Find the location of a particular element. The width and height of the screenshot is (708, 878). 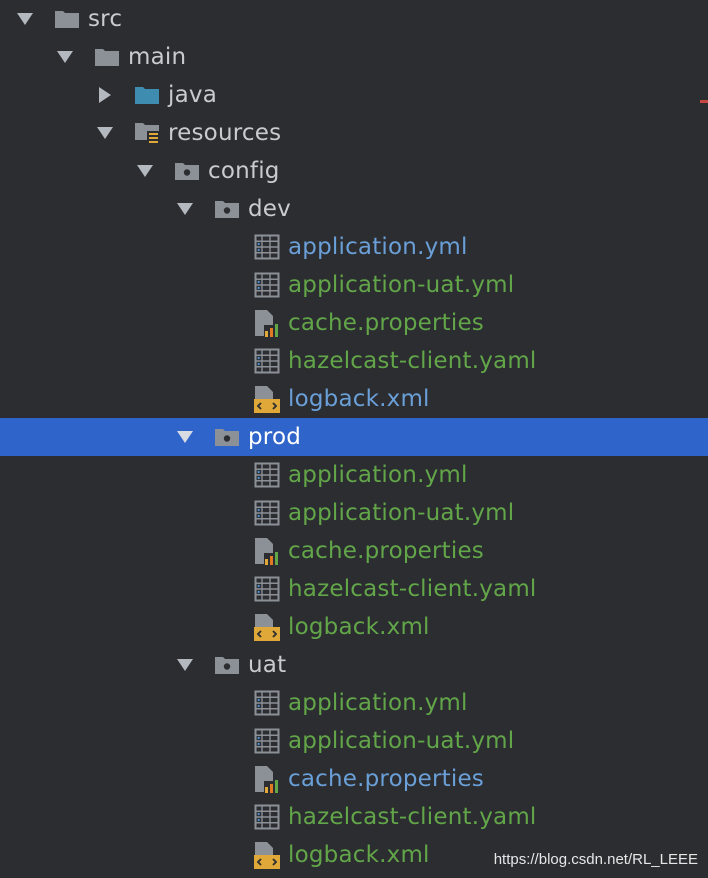

source-folder-icon is located at coordinates (147, 95).